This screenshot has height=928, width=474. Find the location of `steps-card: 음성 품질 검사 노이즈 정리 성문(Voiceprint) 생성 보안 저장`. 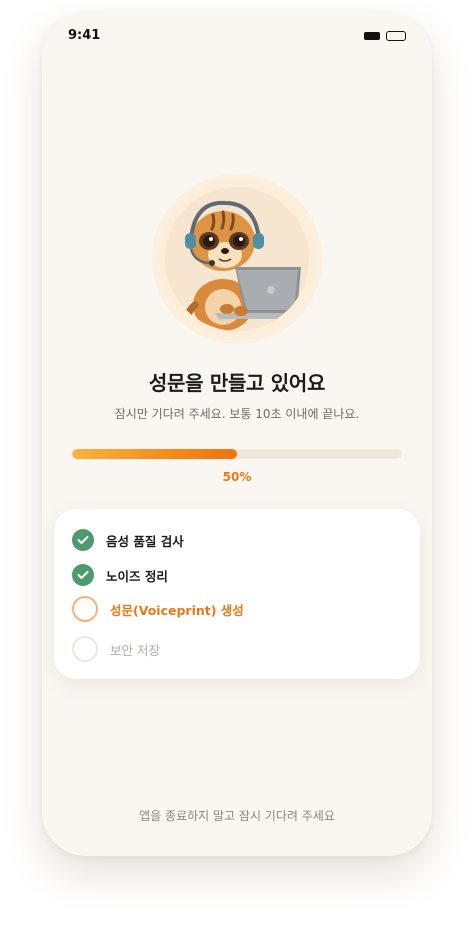

steps-card: 음성 품질 검사 노이즈 정리 성문(Voiceprint) 생성 보안 저장 is located at coordinates (237, 594).